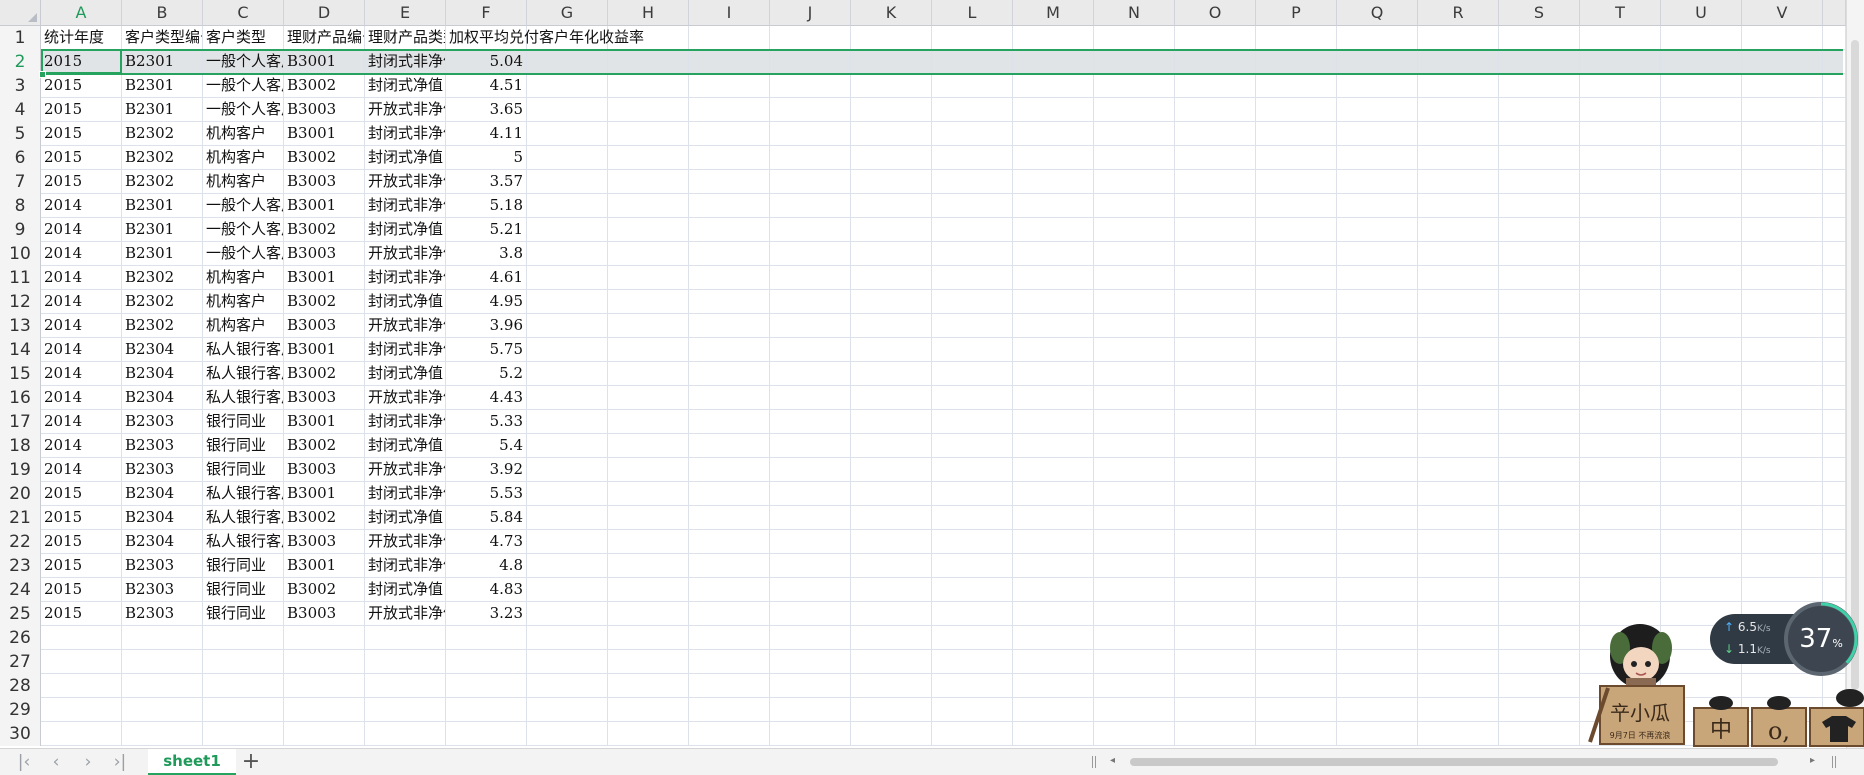 Image resolution: width=1864 pixels, height=775 pixels. What do you see at coordinates (1701, 110) in the screenshot?
I see `cell-u4` at bounding box center [1701, 110].